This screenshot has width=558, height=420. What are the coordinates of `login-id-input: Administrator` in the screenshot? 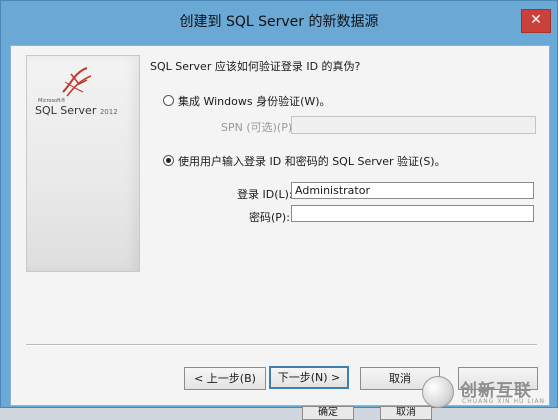 It's located at (412, 190).